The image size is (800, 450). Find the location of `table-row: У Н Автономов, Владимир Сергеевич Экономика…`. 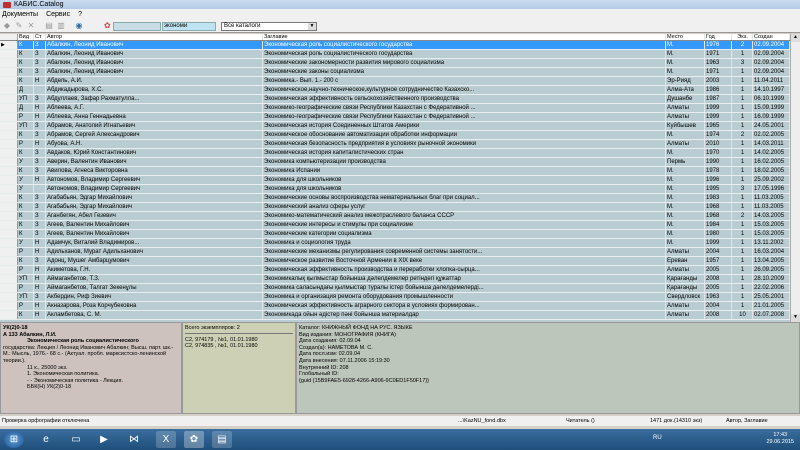

table-row: У Н Автономов, Владимир Сергеевич Экономика… is located at coordinates (395, 180).